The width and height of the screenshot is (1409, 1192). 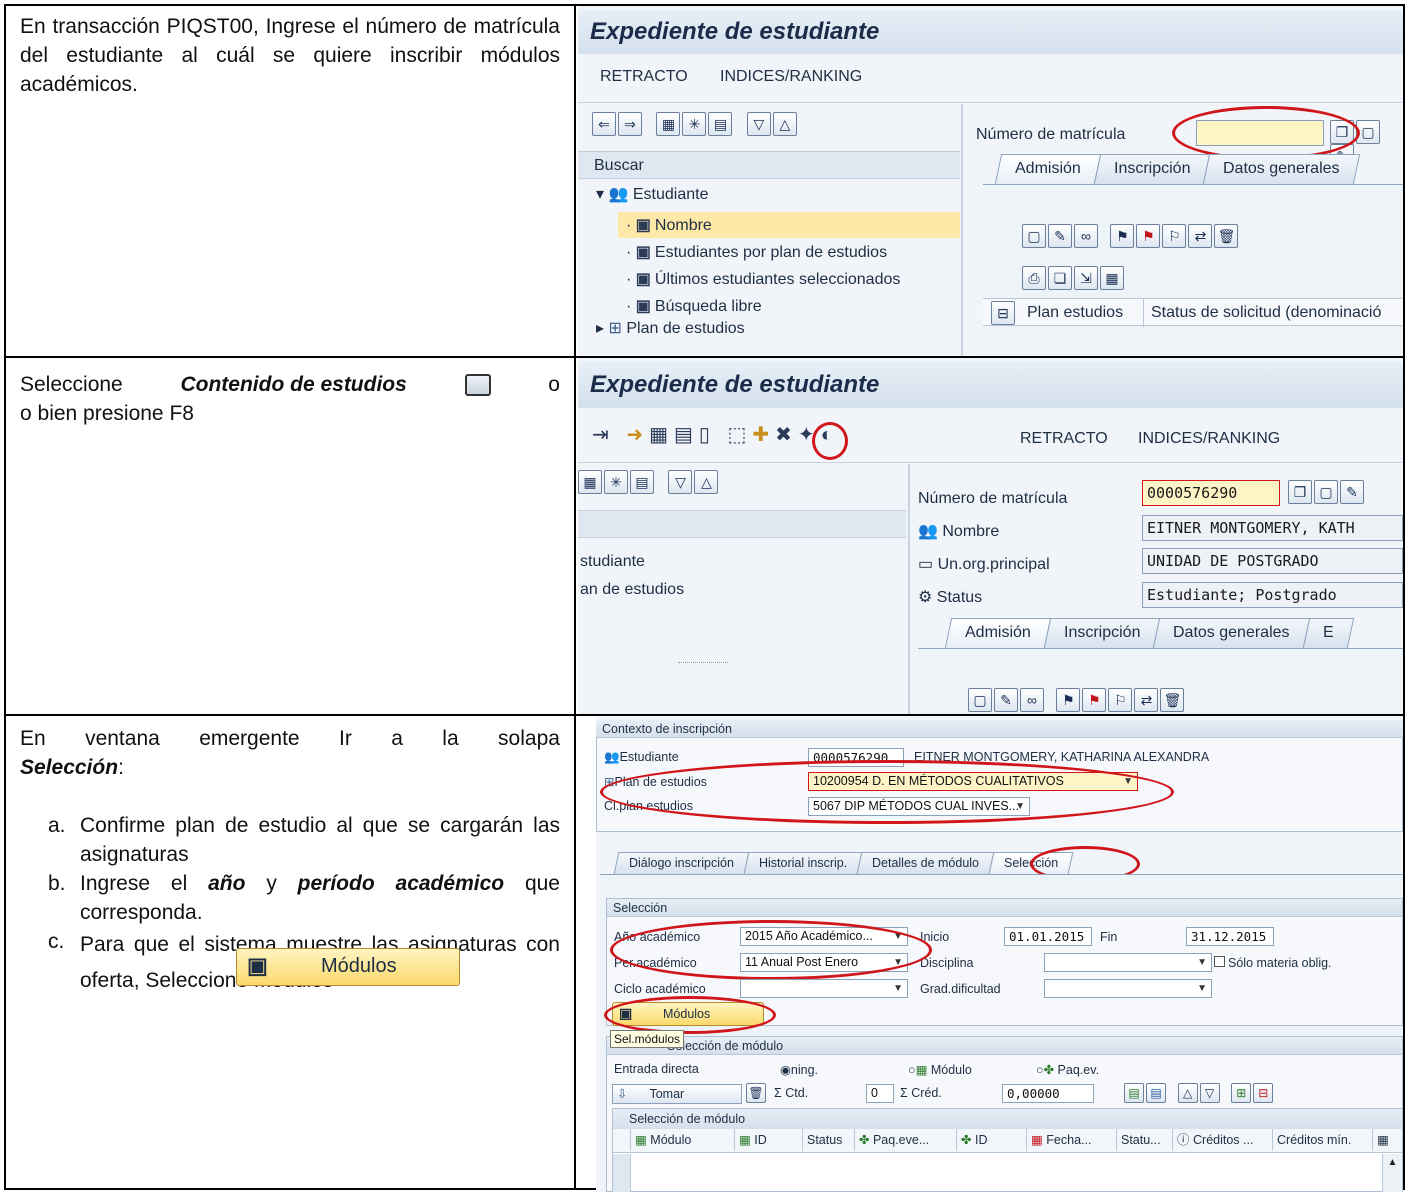 What do you see at coordinates (1187, 1093) in the screenshot?
I see `sort-asc-icon: △` at bounding box center [1187, 1093].